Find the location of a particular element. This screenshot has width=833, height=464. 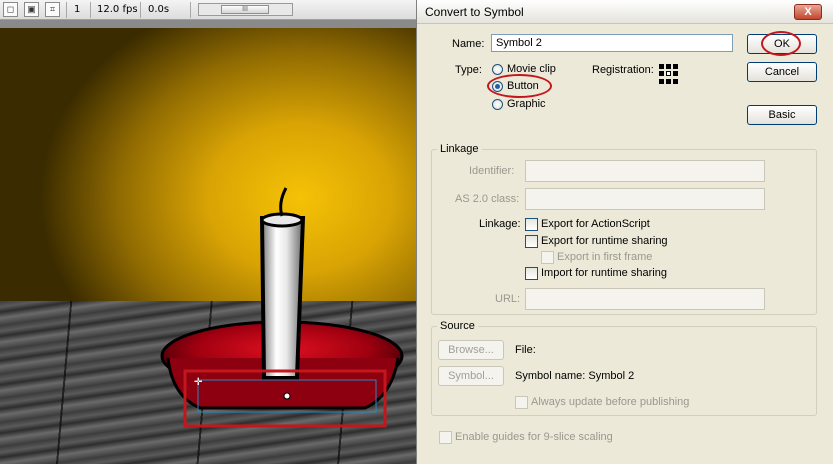

identifier-label: Identifier: is located at coordinates (492, 171).